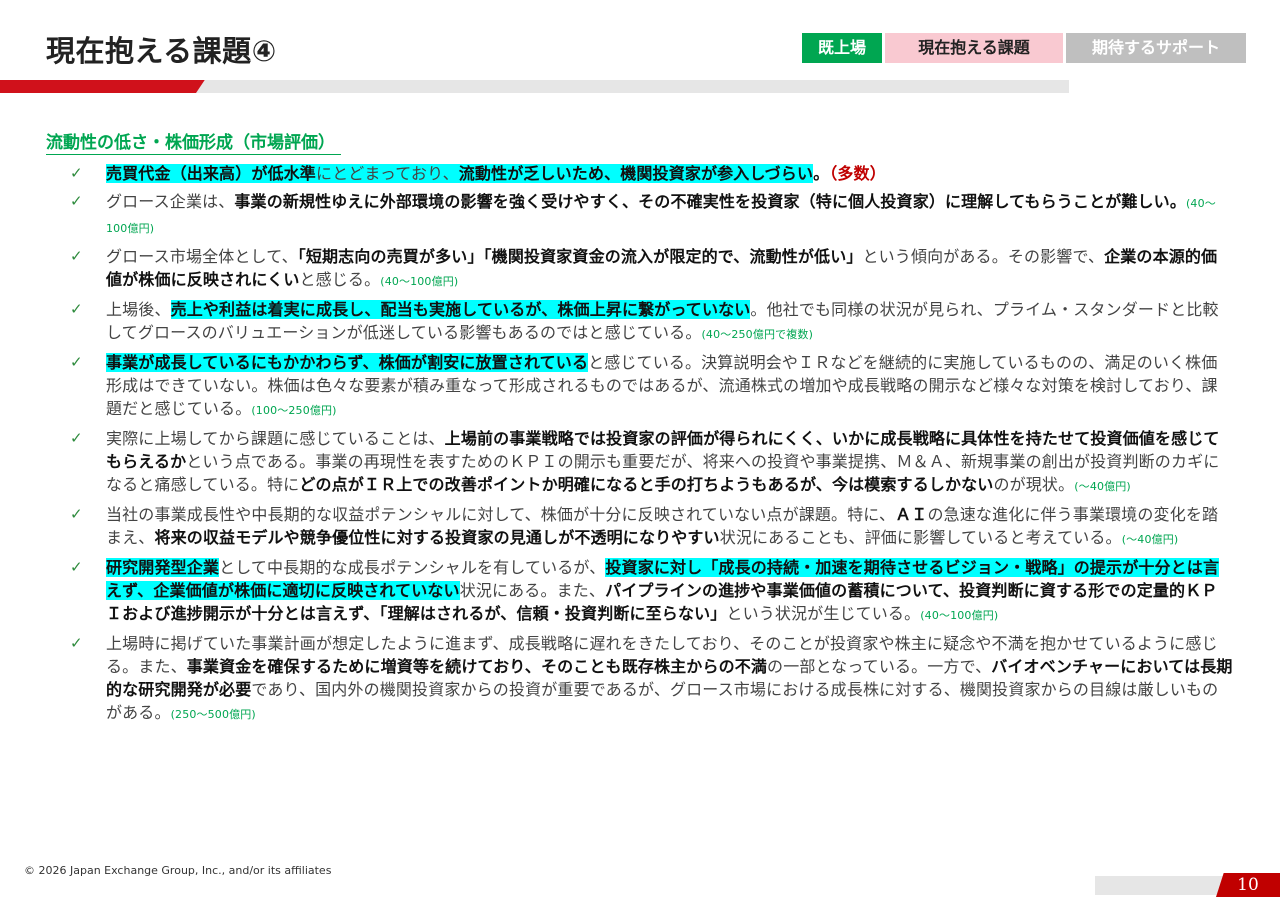  I want to click on page-title: 現在抱える課題④, so click(161, 51).